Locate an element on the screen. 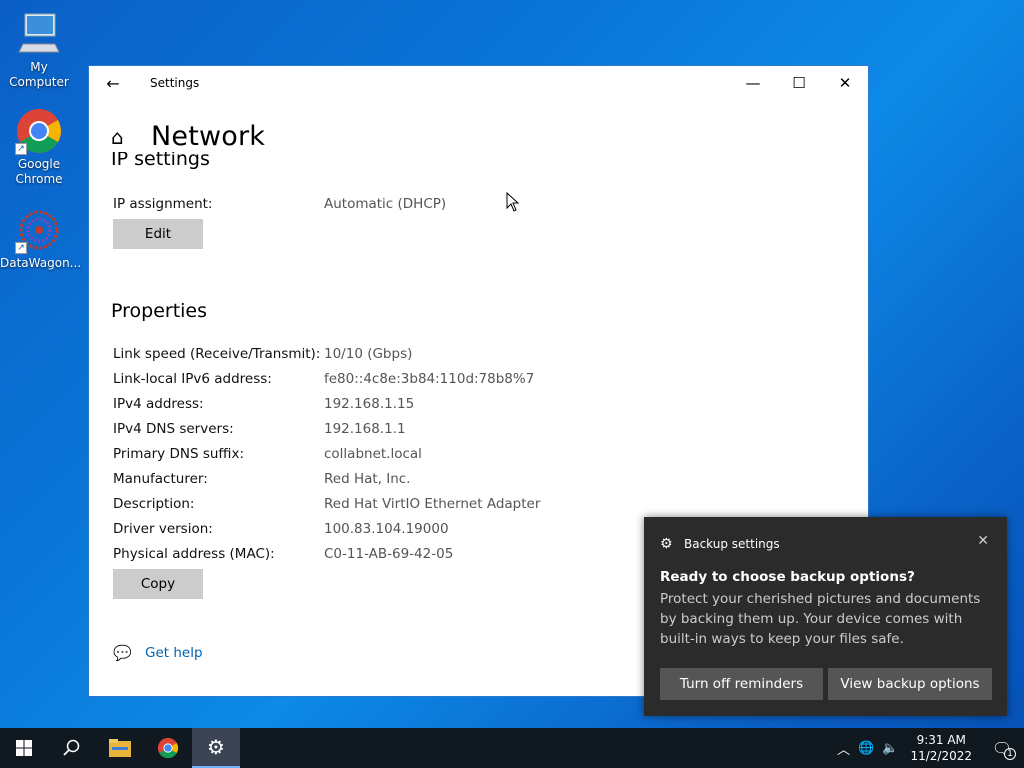 Image resolution: width=1024 pixels, height=768 pixels. property-label: IPv4 DNS servers: is located at coordinates (173, 429).